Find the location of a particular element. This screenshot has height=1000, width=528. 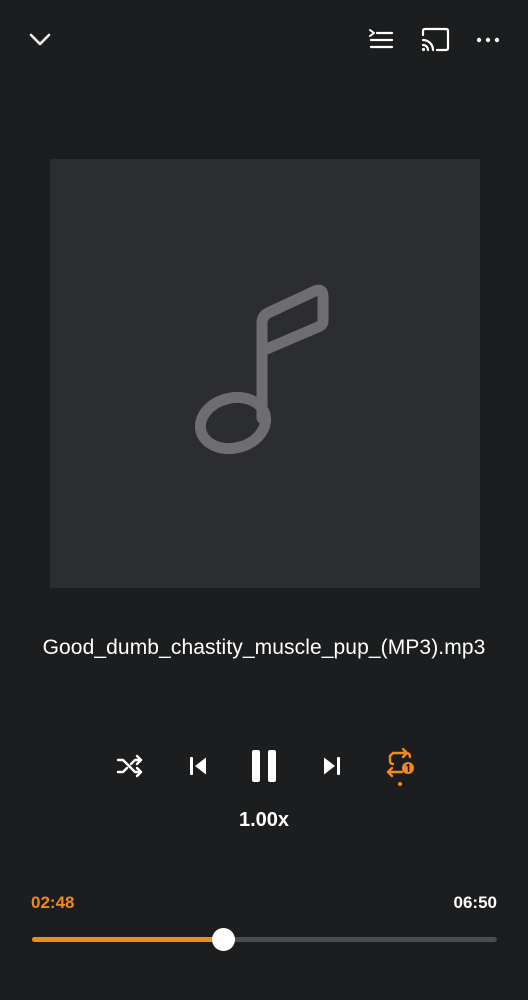

seek-thumb is located at coordinates (223, 939).